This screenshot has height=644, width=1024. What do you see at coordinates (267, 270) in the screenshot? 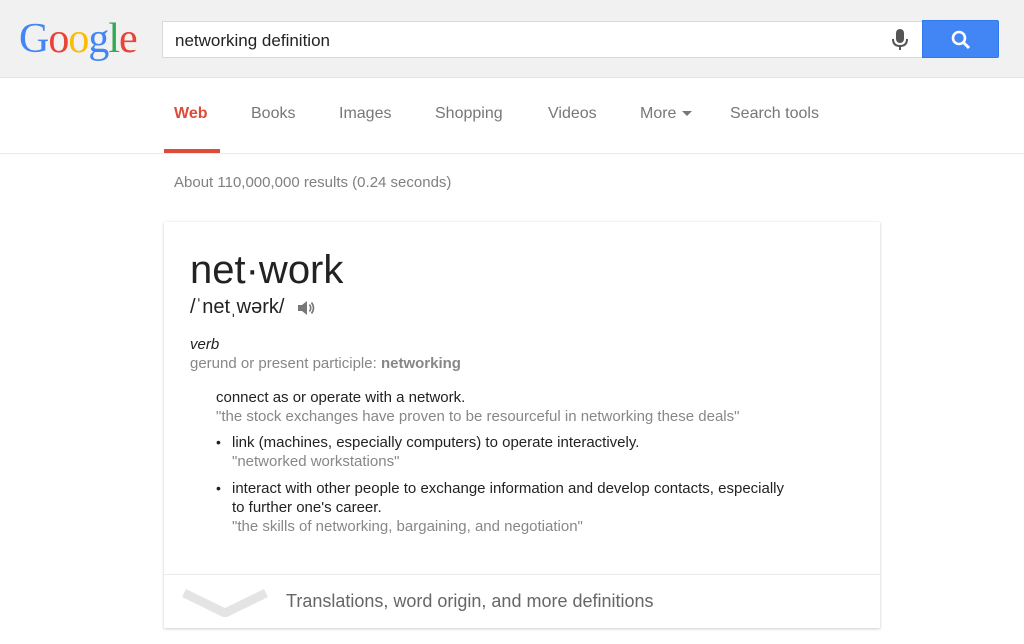
I see `headword: net·work` at bounding box center [267, 270].